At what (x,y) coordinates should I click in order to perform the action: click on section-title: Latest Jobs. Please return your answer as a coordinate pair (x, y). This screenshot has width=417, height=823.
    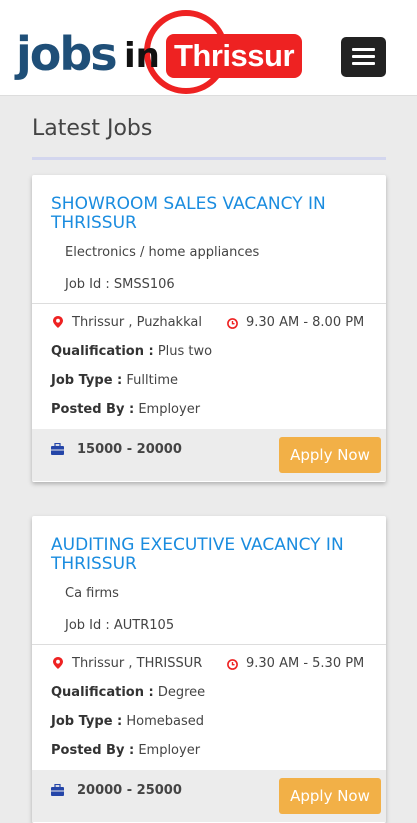
    Looking at the image, I should click on (92, 128).